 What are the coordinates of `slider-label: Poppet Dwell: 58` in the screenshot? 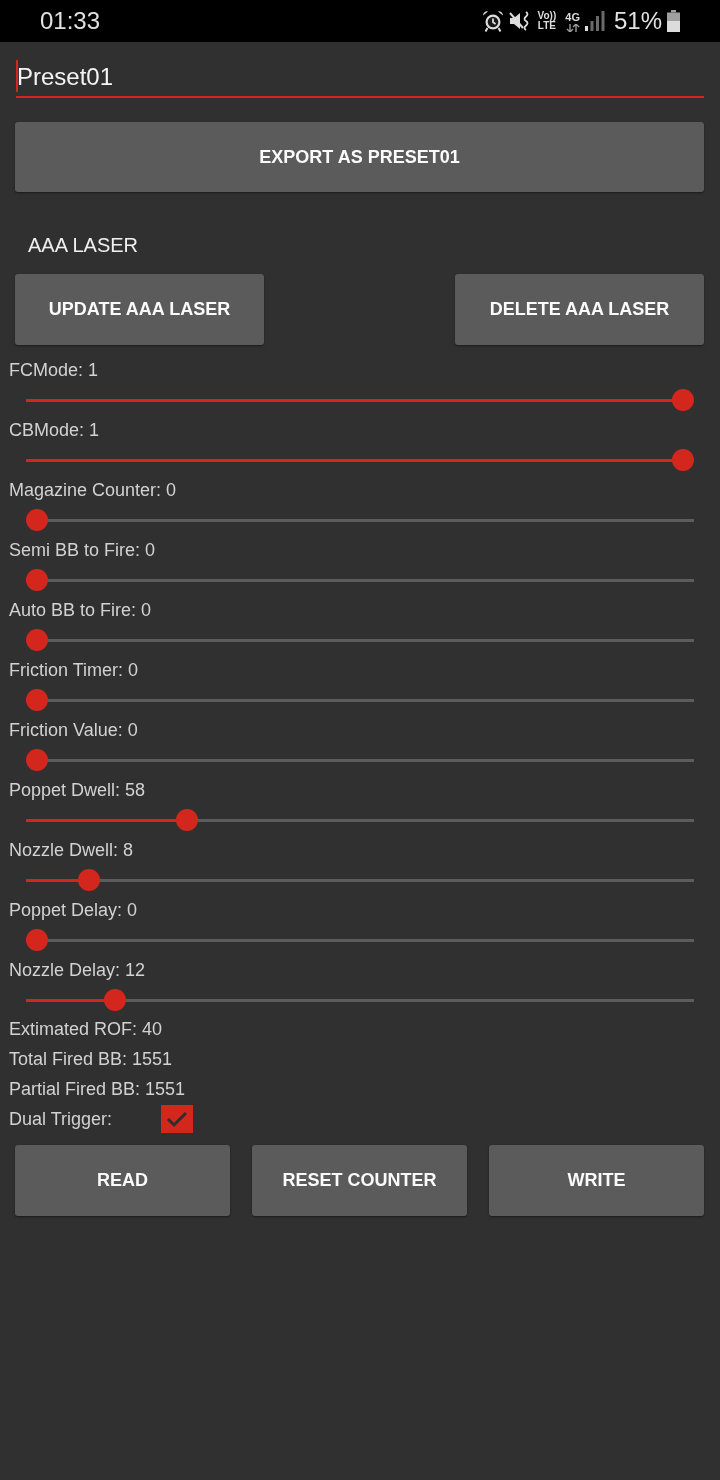 It's located at (77, 790).